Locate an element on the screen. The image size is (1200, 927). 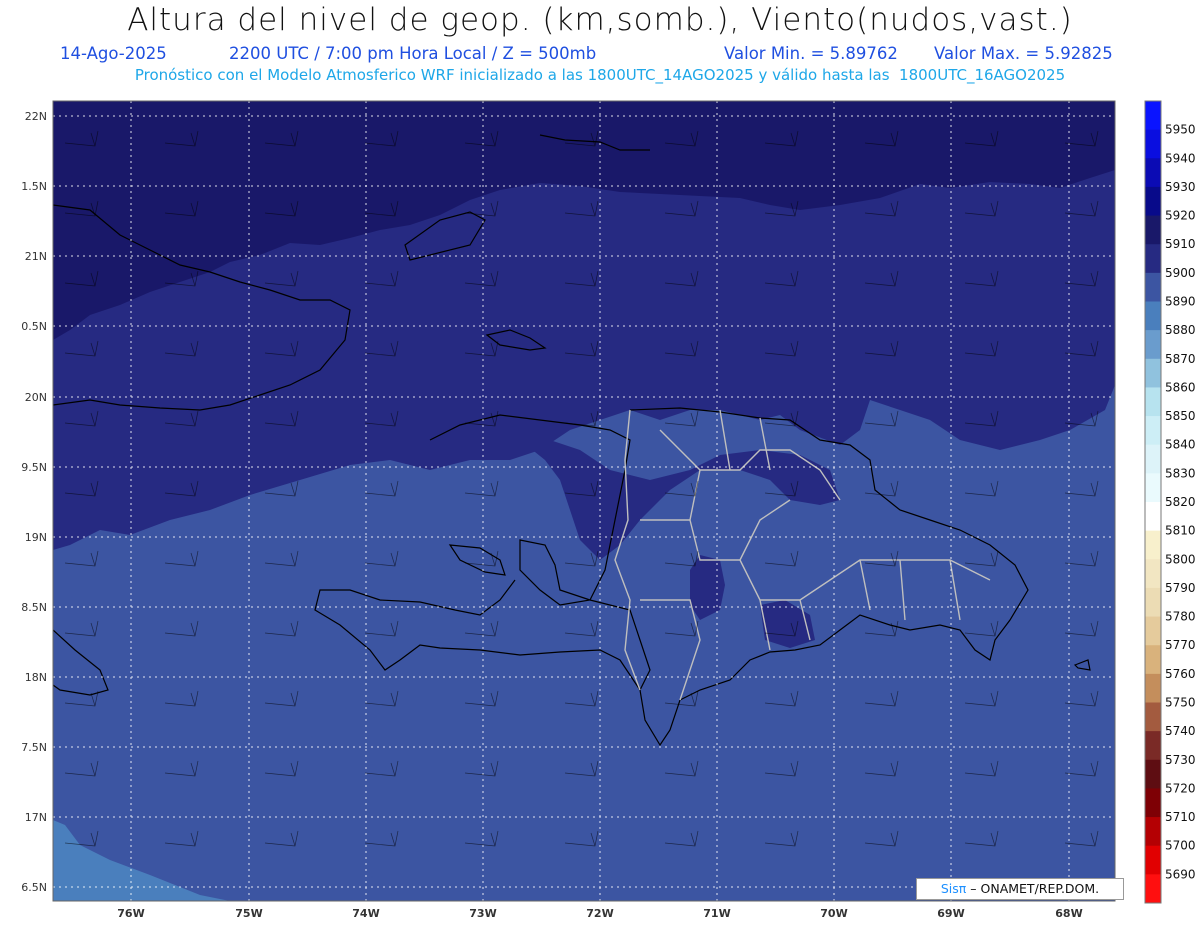
colorbar-label: 5720 is located at coordinates (1180, 788).